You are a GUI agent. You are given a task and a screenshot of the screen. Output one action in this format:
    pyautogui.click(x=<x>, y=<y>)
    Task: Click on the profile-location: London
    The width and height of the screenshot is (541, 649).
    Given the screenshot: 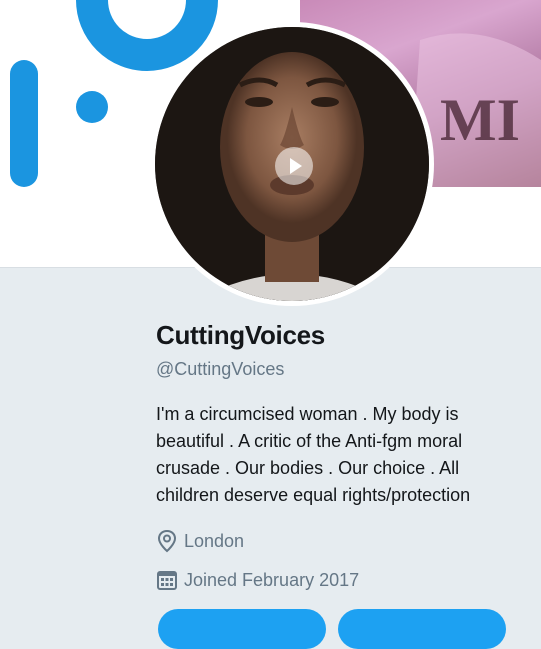 What is the action you would take?
    pyautogui.click(x=200, y=541)
    